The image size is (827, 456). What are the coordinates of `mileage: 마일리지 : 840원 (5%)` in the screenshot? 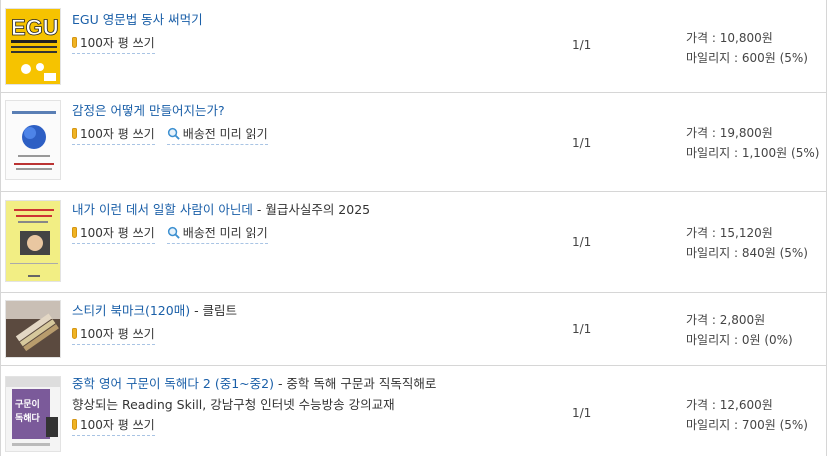 It's located at (747, 253).